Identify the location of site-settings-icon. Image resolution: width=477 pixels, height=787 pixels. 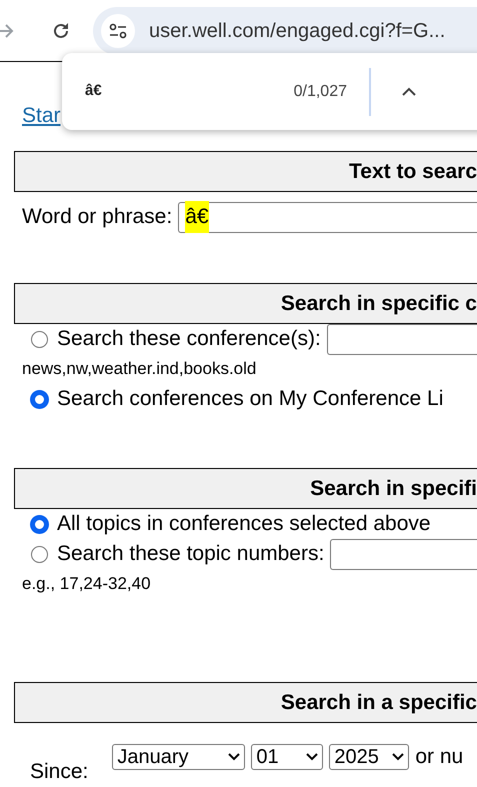
(118, 31).